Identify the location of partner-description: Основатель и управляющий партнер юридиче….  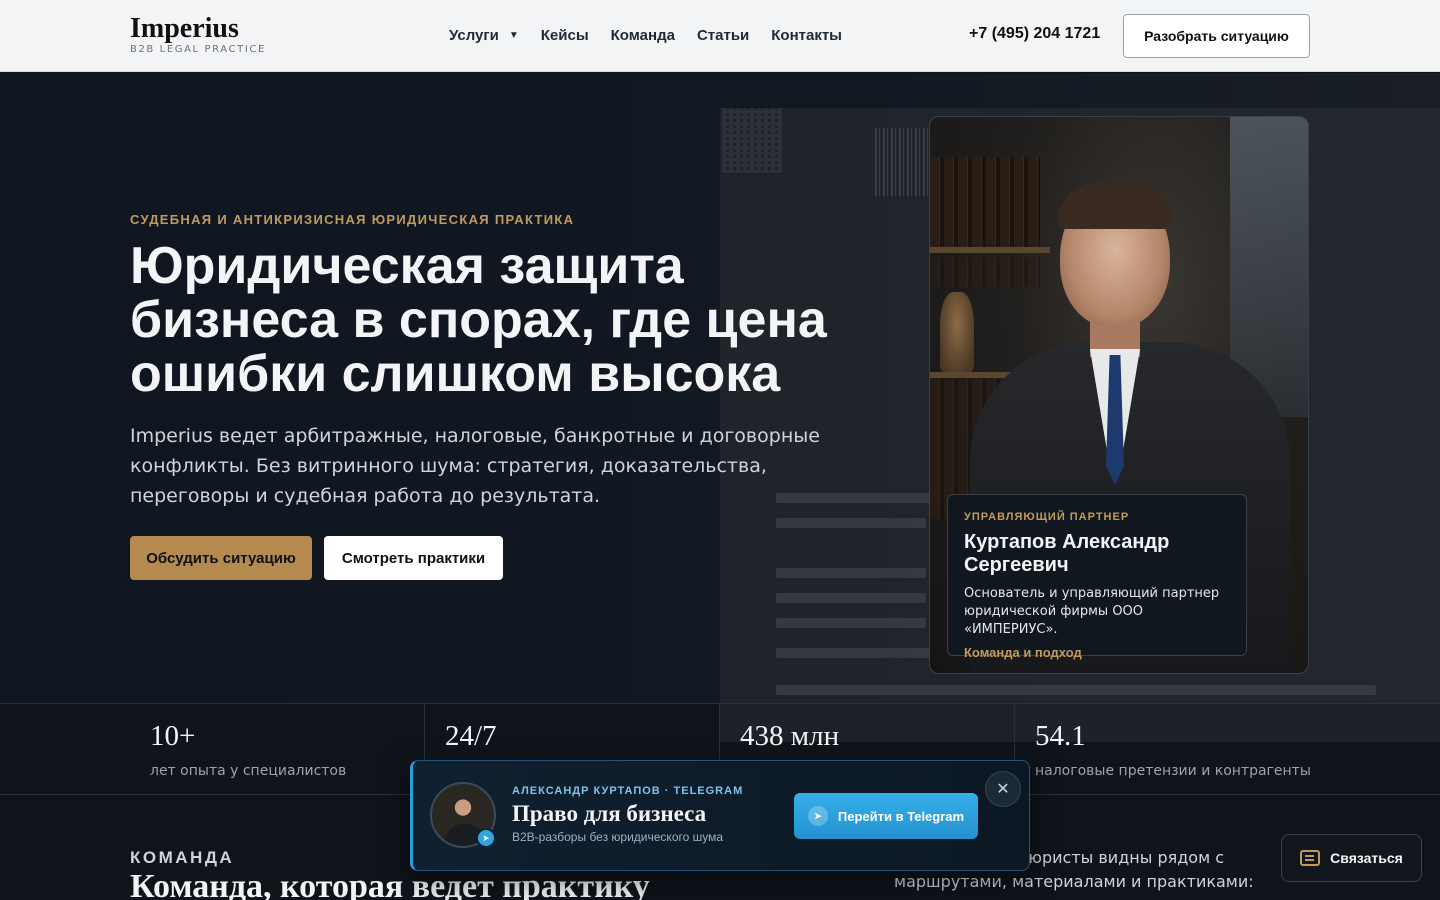
(1092, 611).